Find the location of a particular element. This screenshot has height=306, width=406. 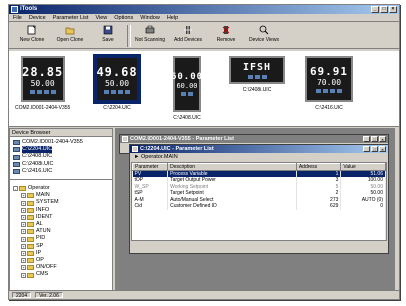

tree-device-item: C:\2408.UIC is located at coordinates (61, 156).